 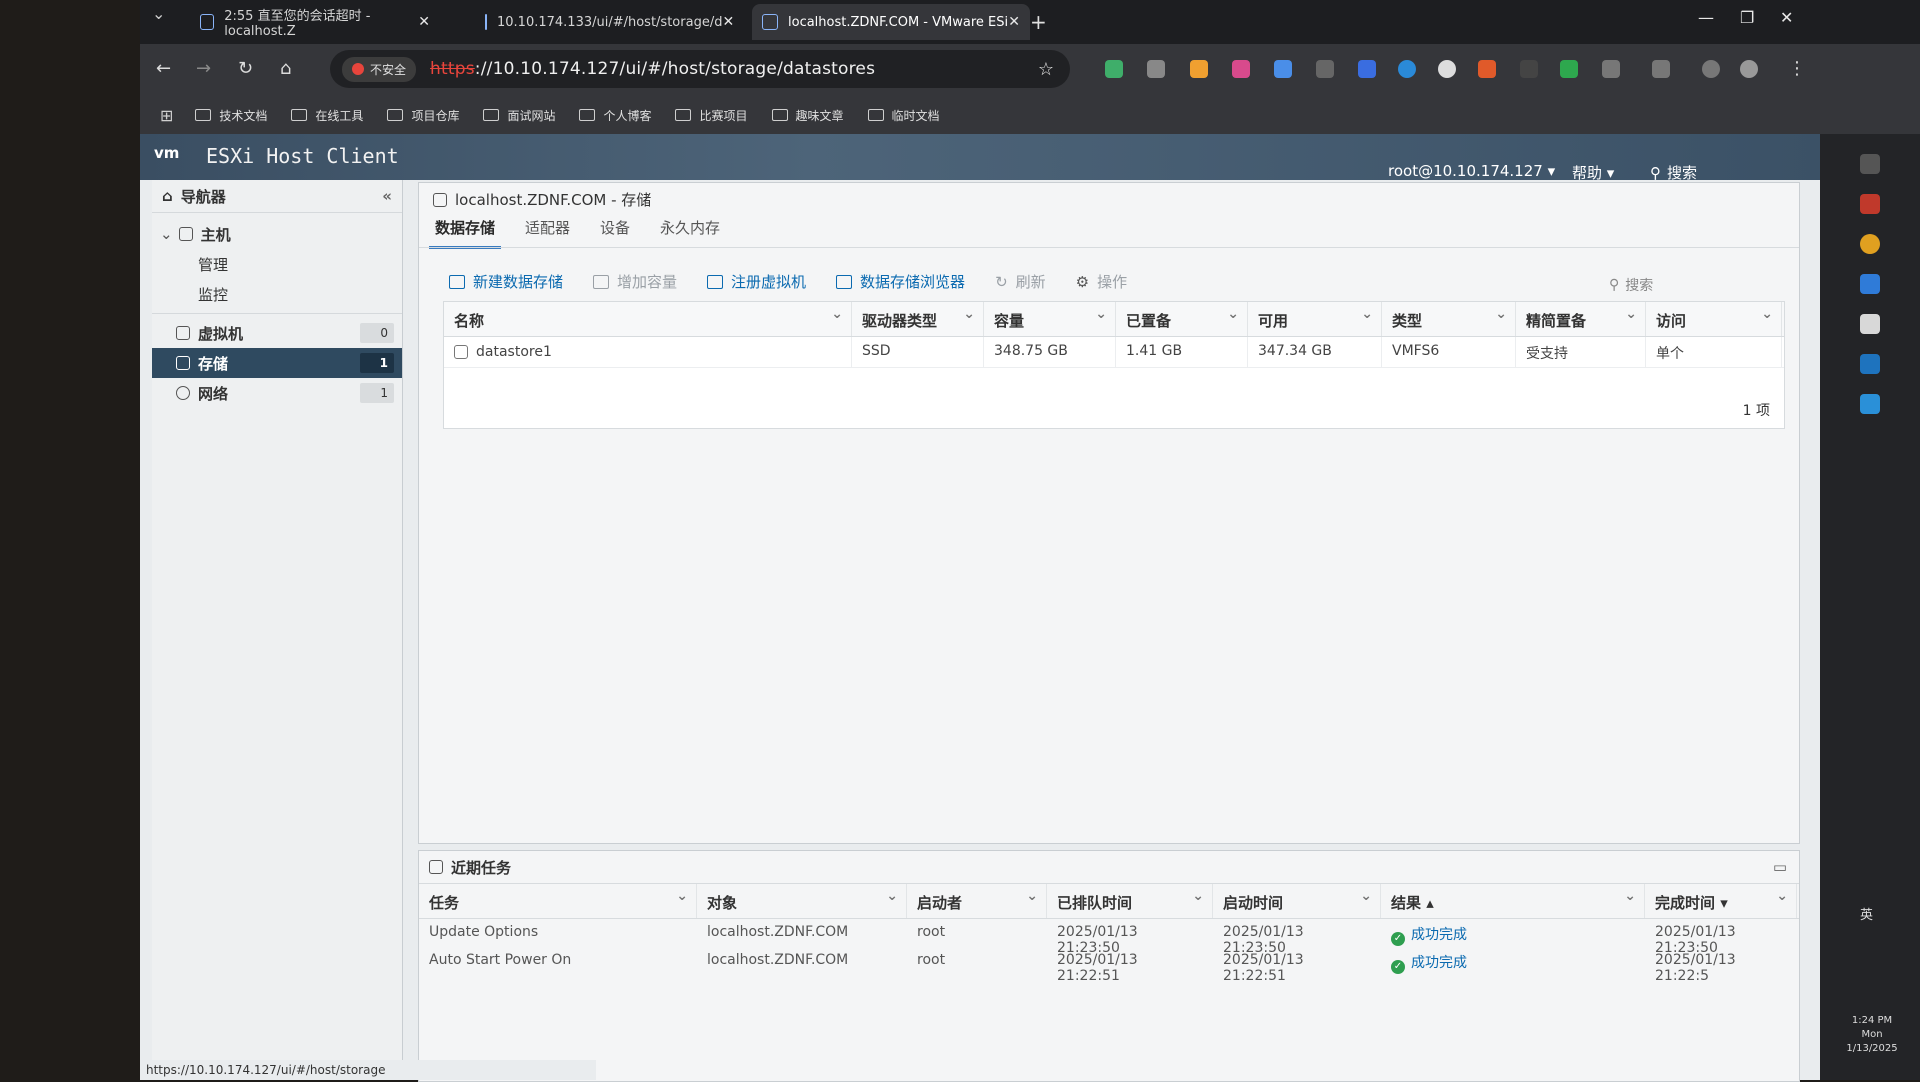 I want to click on datastore-browser-button: 数据存储浏览器, so click(x=900, y=281).